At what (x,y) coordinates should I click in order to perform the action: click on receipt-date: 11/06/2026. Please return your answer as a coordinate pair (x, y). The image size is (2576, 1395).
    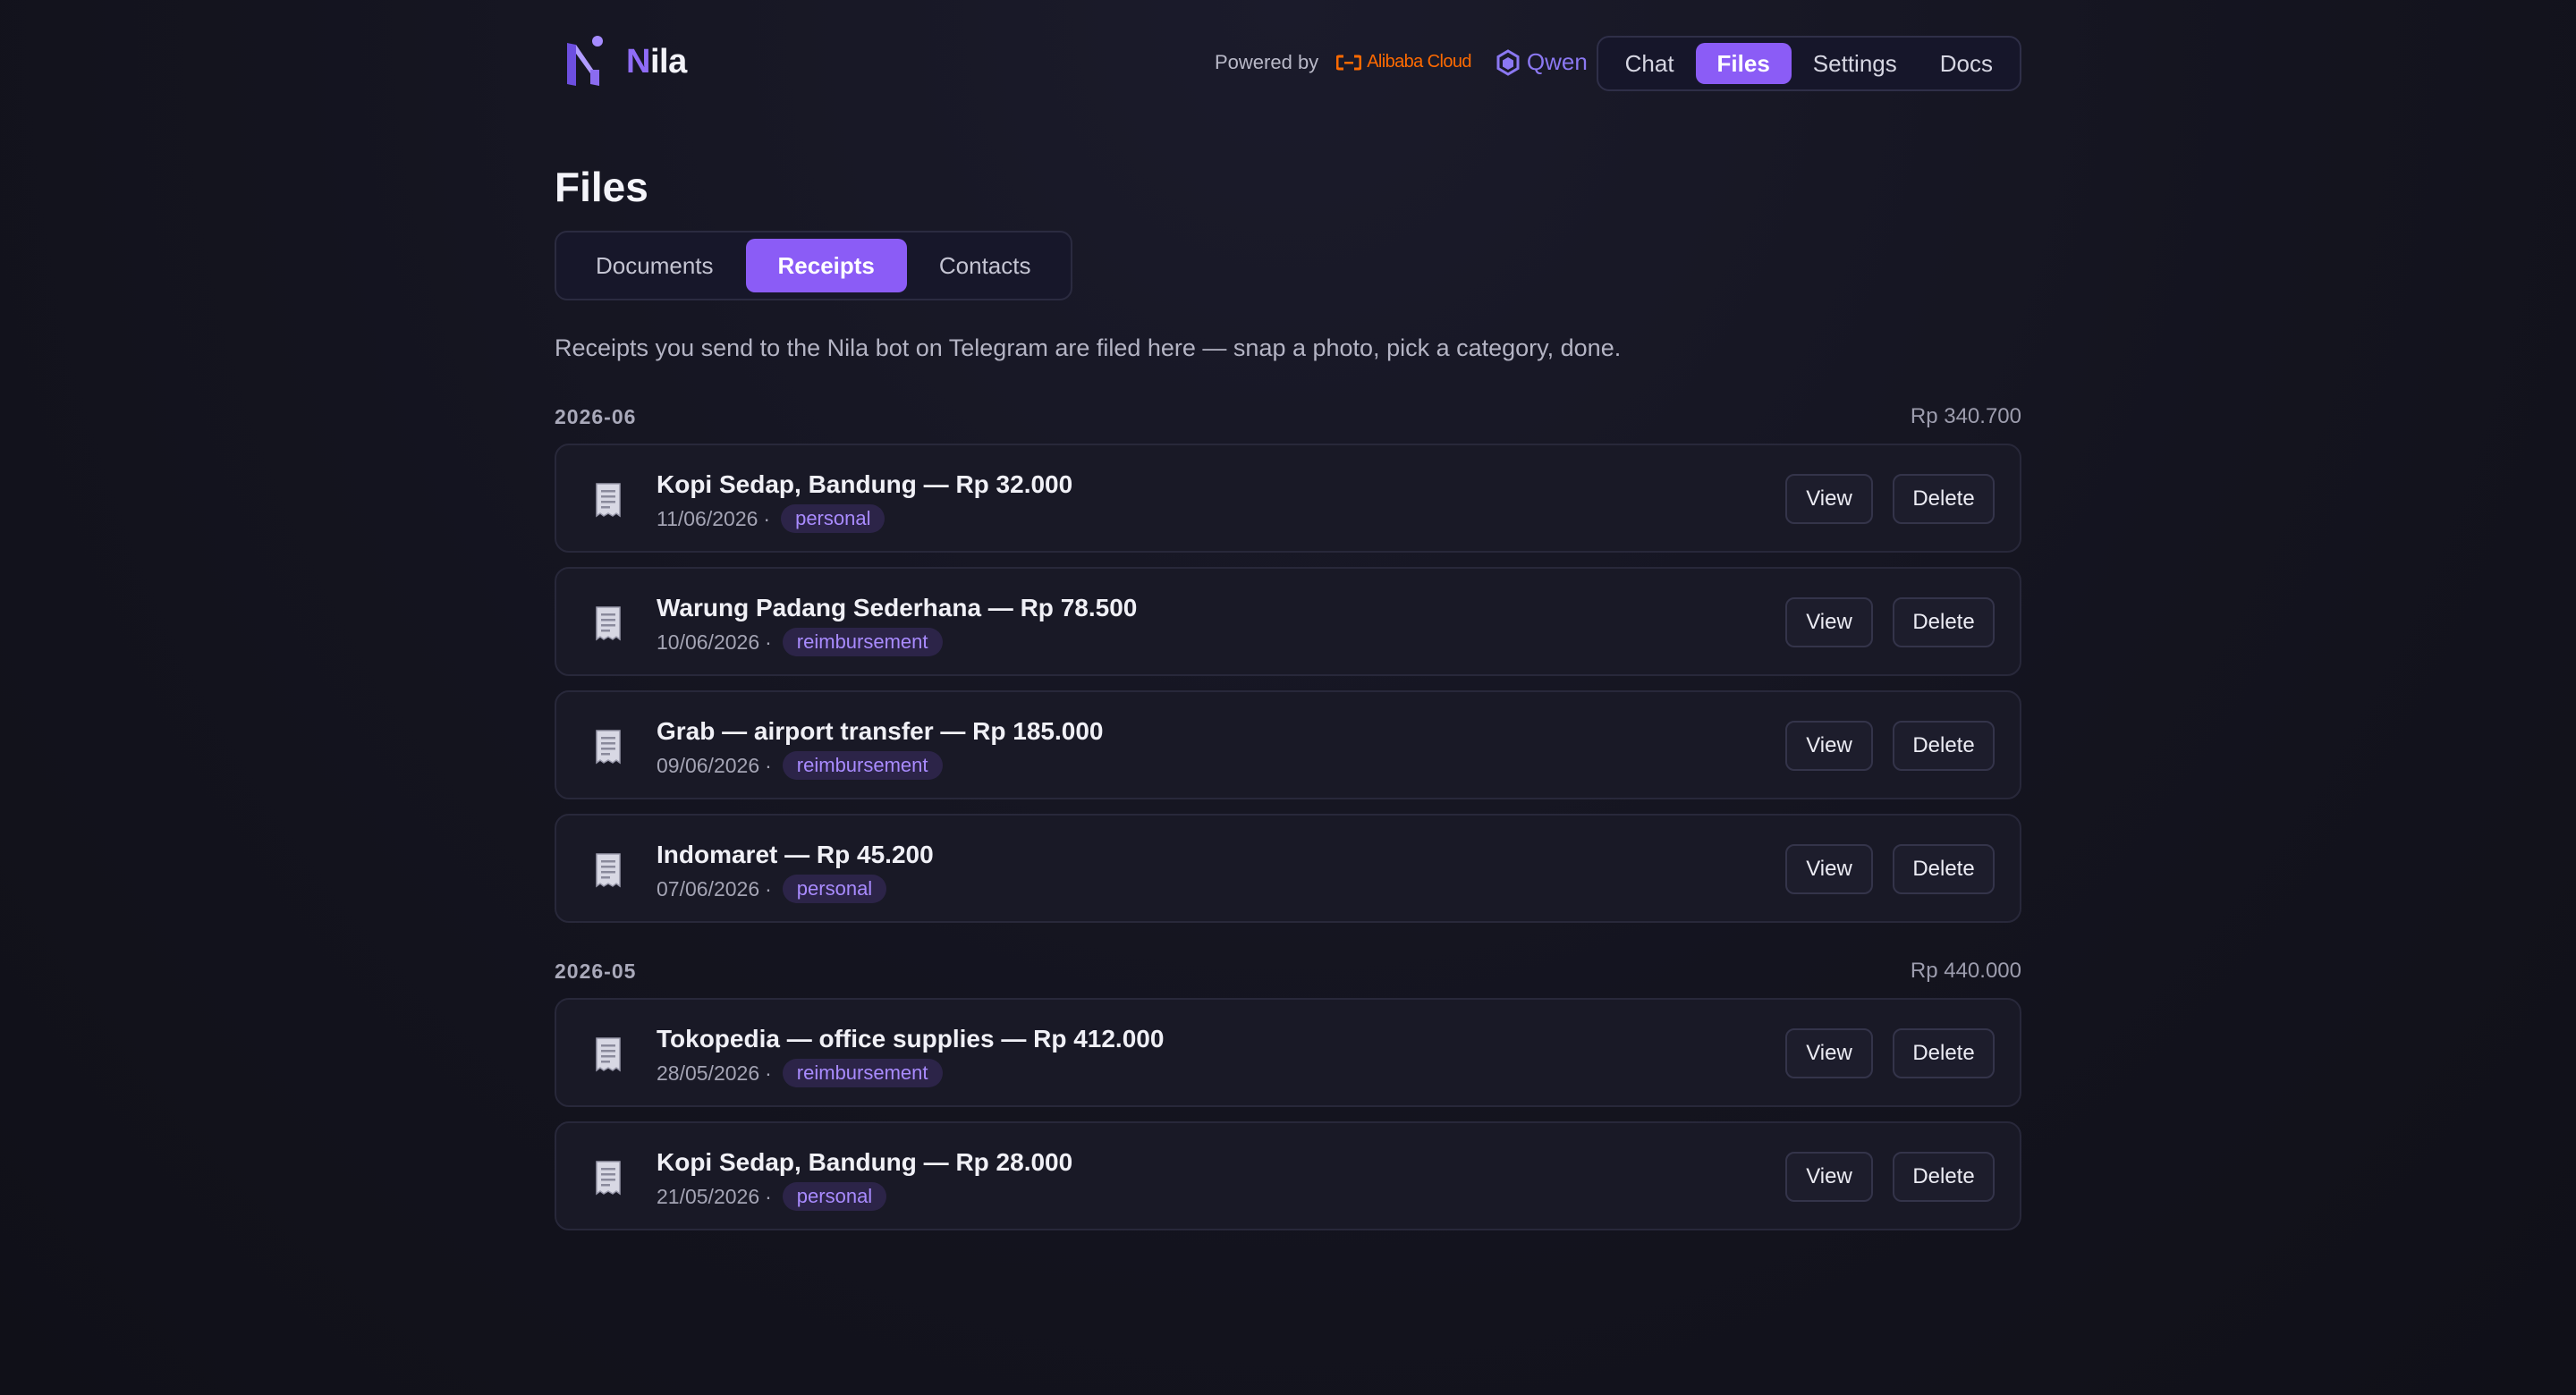
    Looking at the image, I should click on (707, 518).